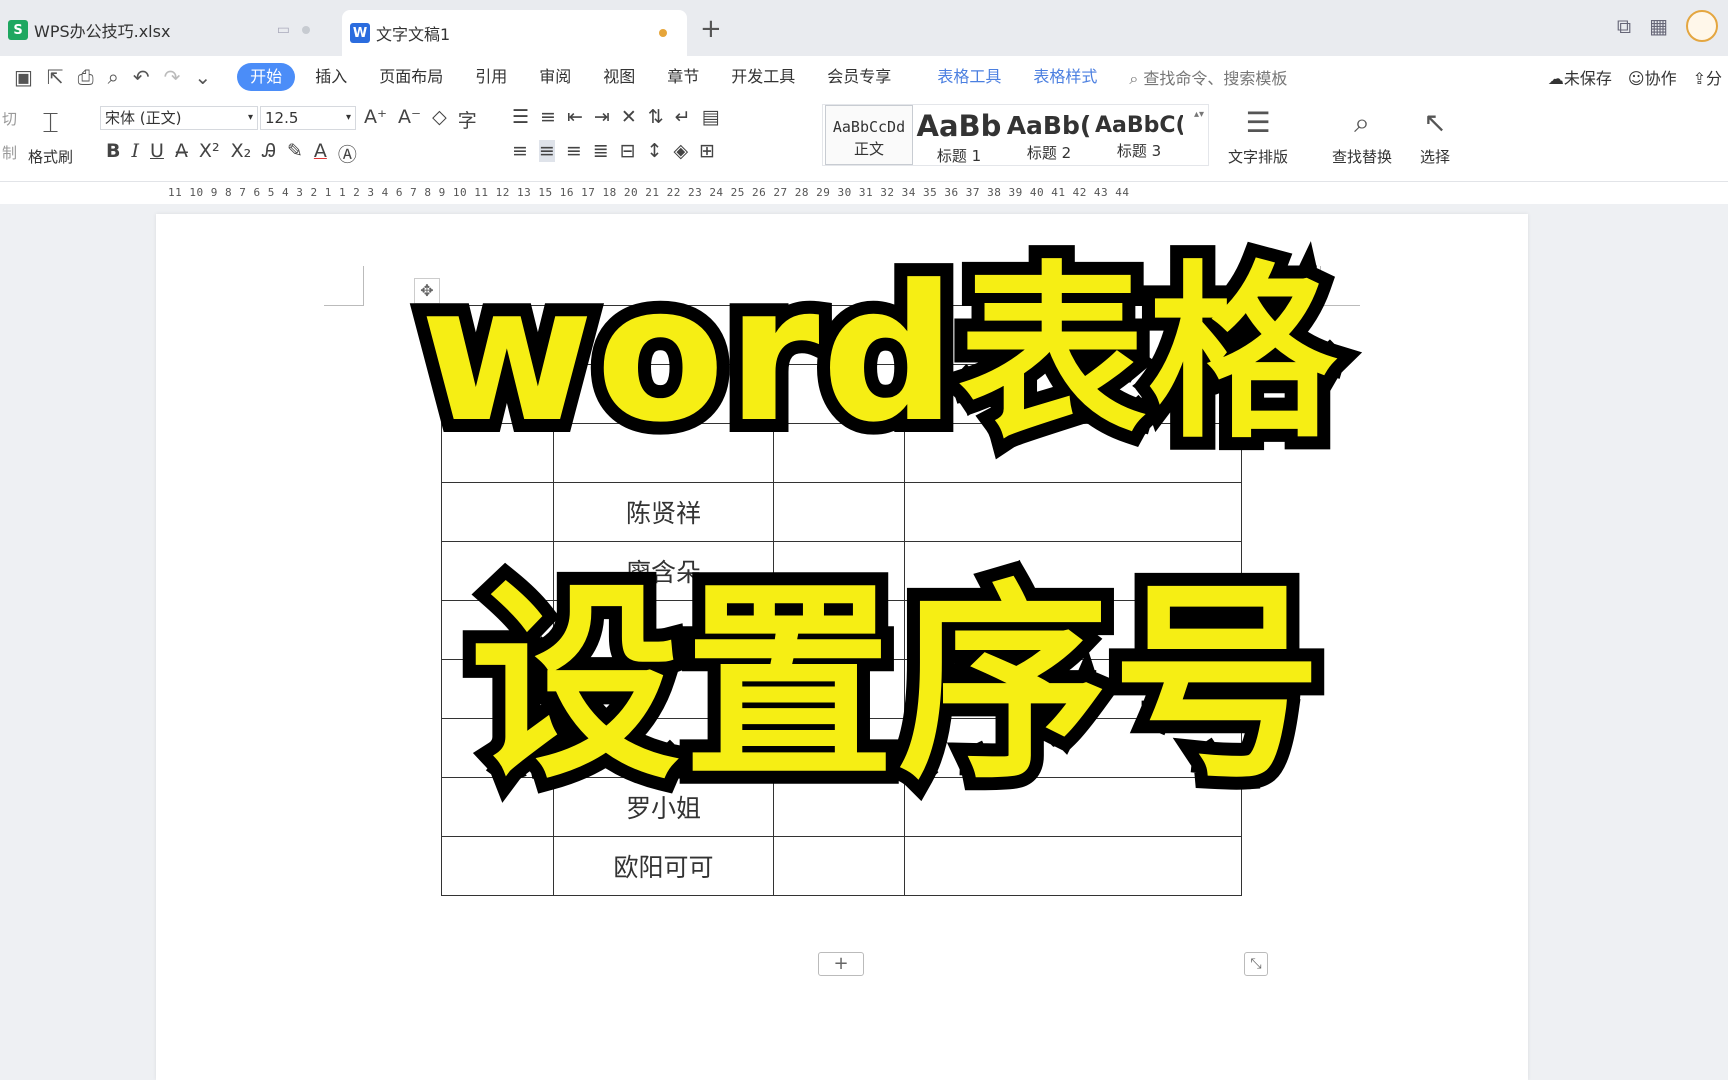 This screenshot has width=1728, height=1080. I want to click on table-row: 欧阳可可, so click(841, 866).